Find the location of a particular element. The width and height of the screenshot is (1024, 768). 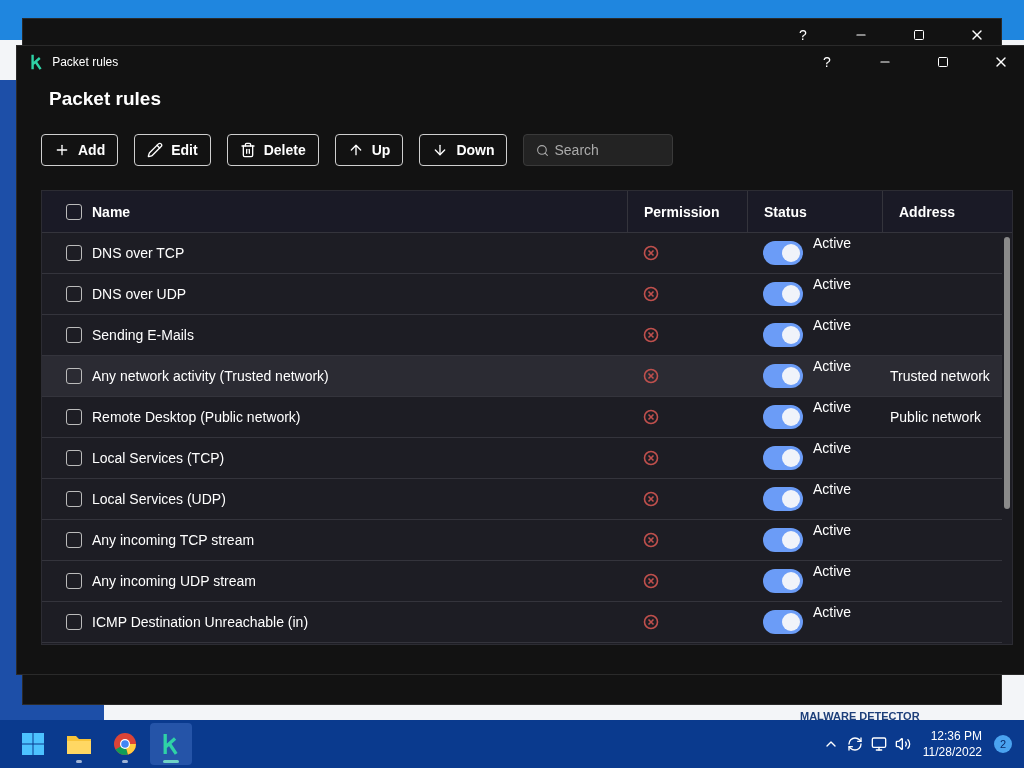

plus-icon is located at coordinates (62, 150).